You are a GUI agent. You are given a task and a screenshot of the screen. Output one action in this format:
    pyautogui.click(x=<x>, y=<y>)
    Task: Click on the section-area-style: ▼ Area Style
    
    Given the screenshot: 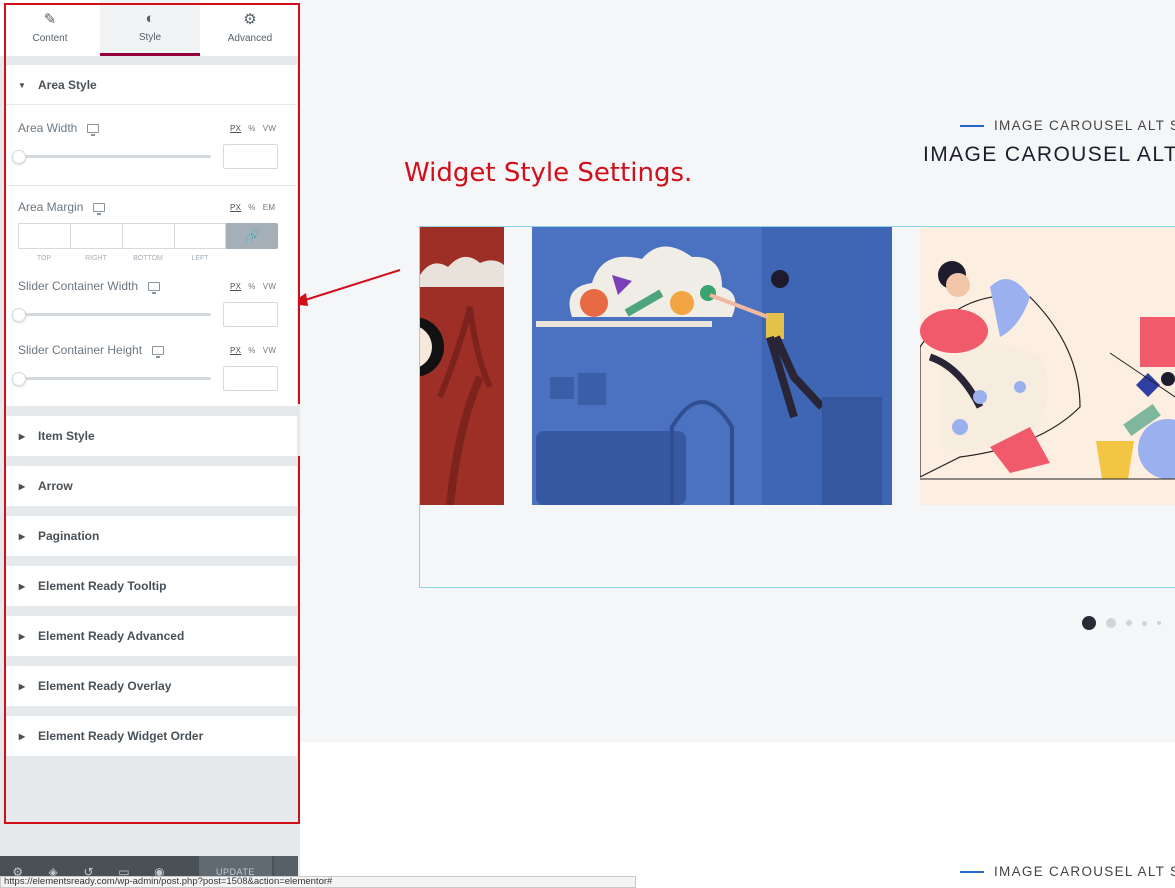 What is the action you would take?
    pyautogui.click(x=151, y=85)
    